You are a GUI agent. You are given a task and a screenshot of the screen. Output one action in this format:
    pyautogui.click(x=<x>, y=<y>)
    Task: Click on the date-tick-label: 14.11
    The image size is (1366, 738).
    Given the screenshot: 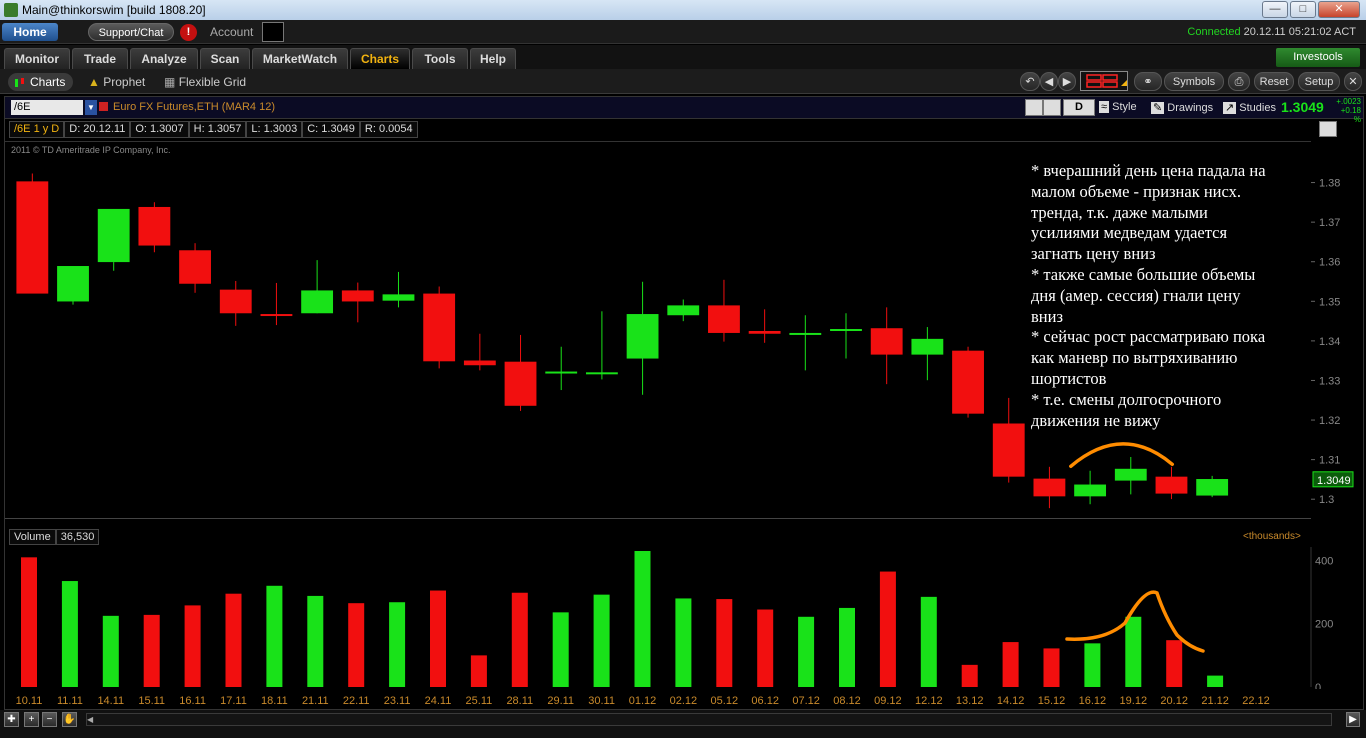 What is the action you would take?
    pyautogui.click(x=110, y=701)
    